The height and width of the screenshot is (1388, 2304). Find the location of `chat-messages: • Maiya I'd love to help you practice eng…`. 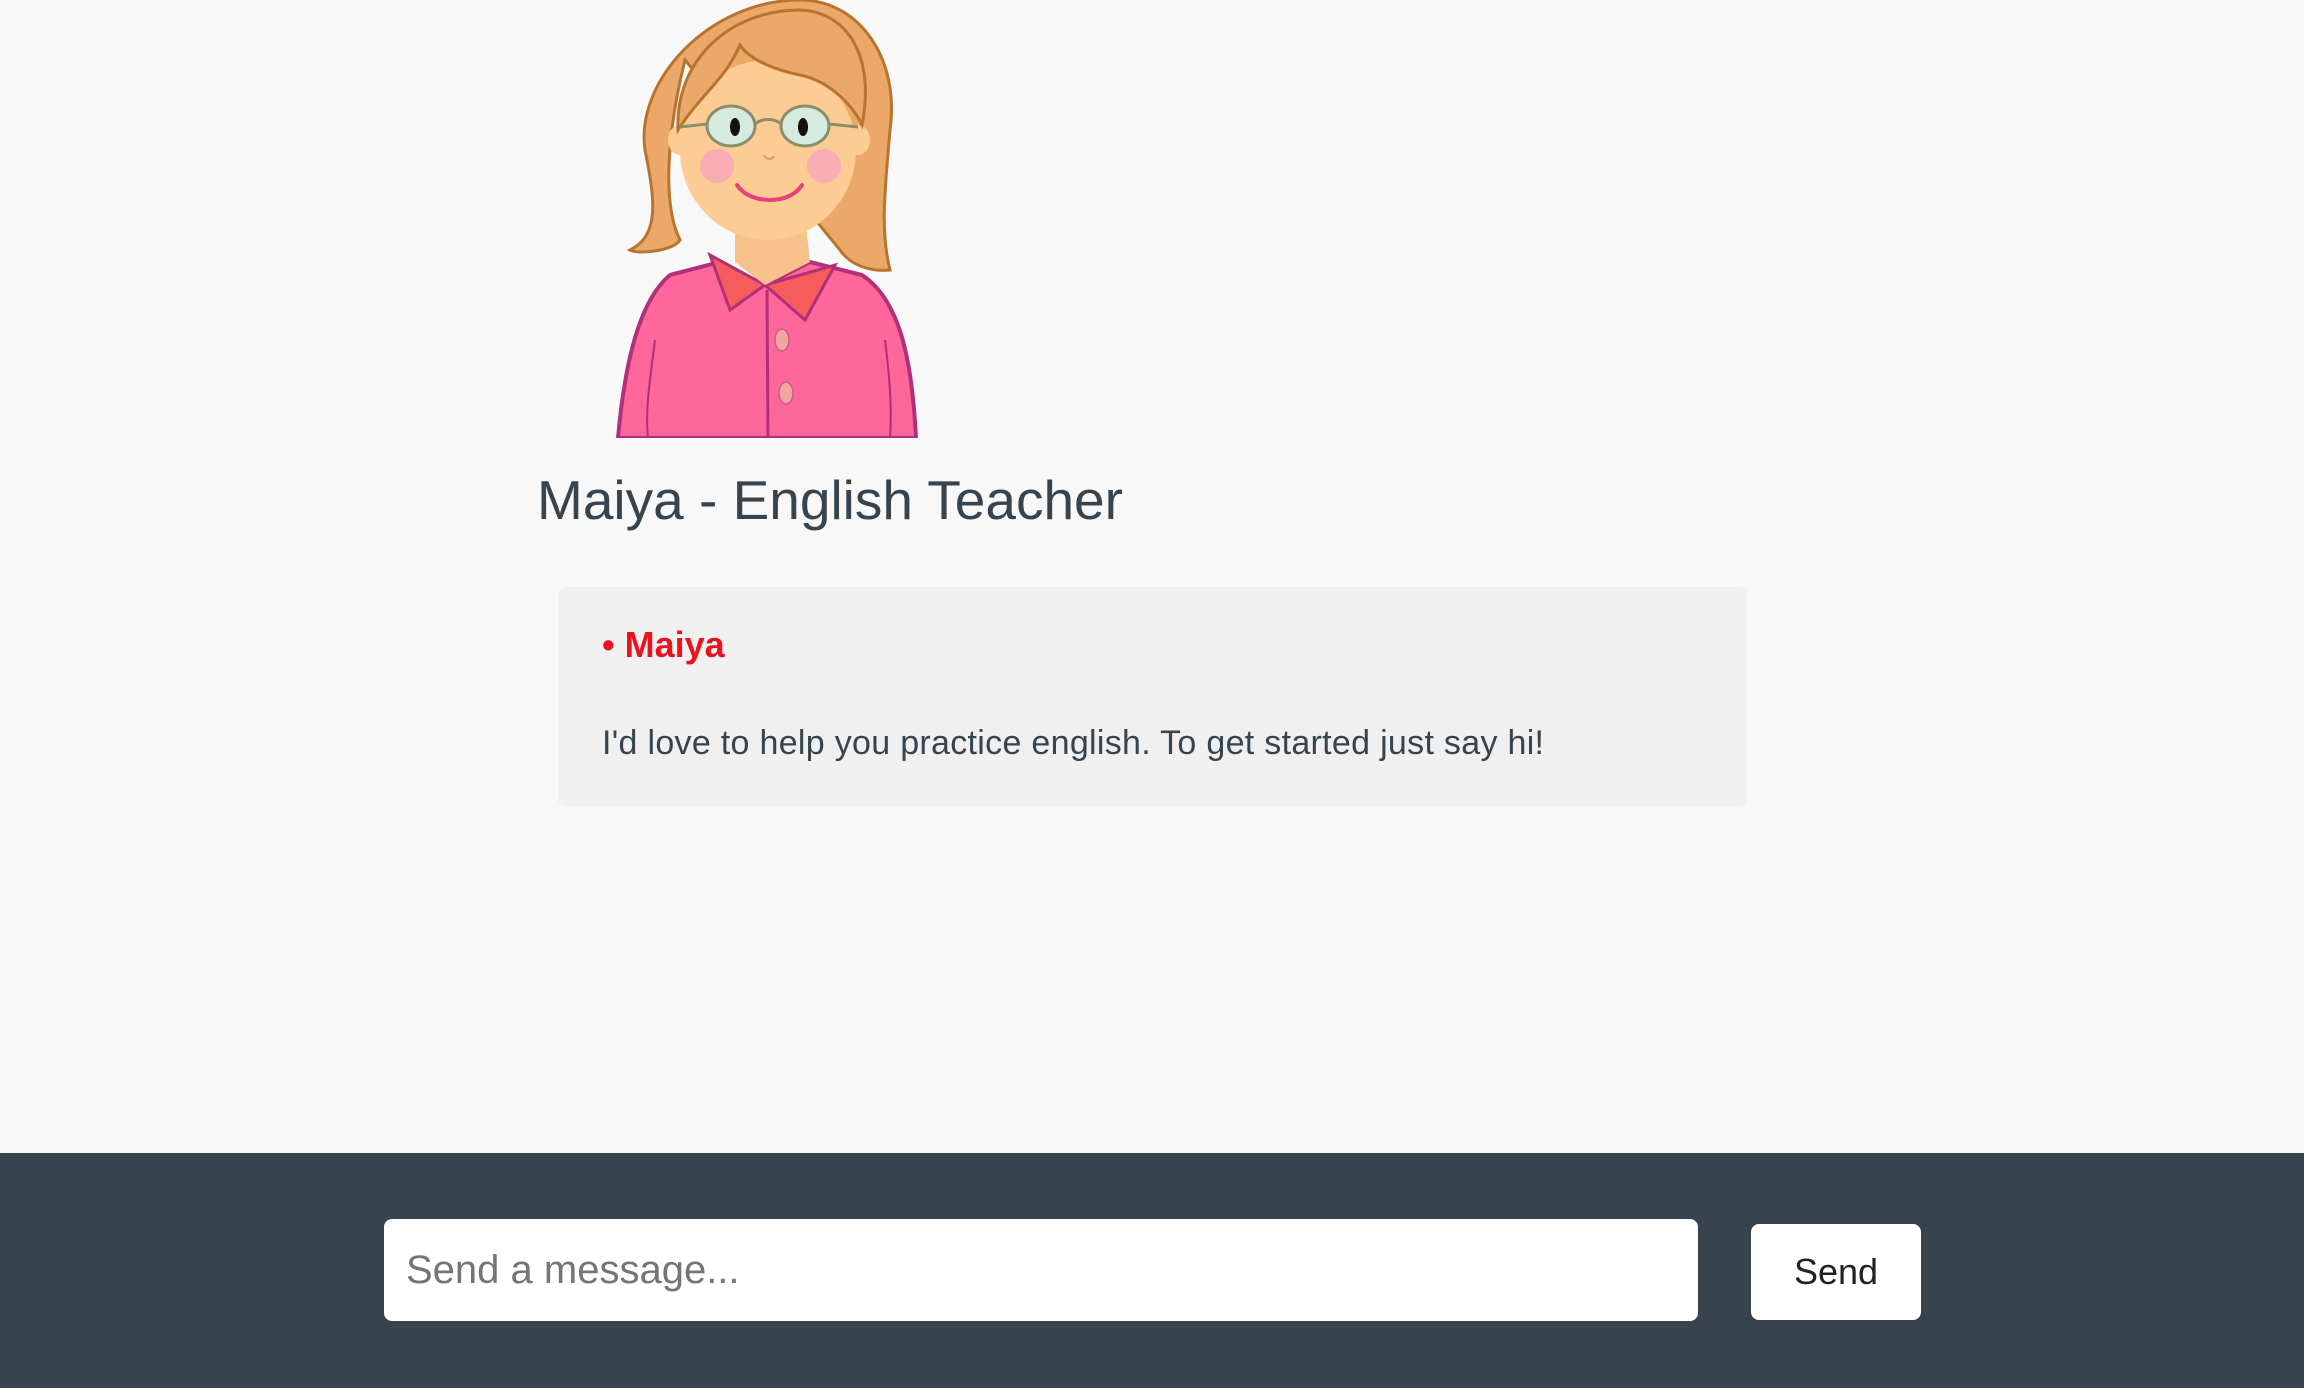

chat-messages: • Maiya I'd love to help you practice eng… is located at coordinates (1152, 696).